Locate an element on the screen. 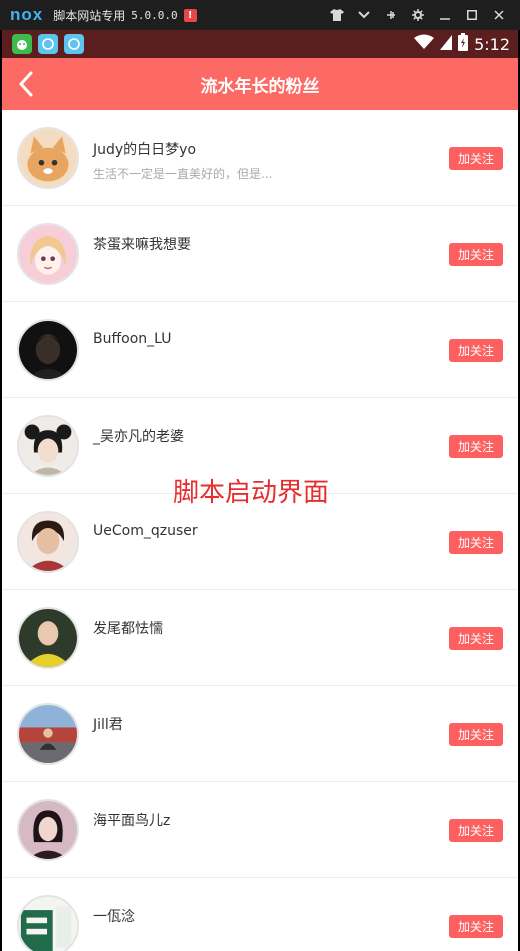 Image resolution: width=520 pixels, height=951 pixels. battery-icon is located at coordinates (463, 44).